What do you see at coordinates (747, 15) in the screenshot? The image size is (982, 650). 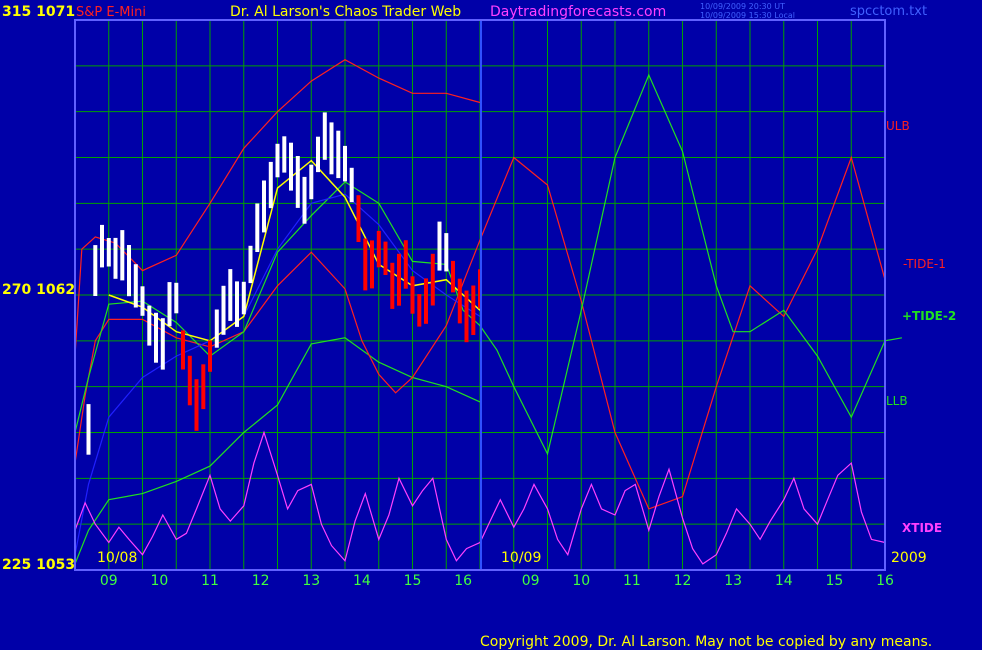 I see `timestamp-local: 10/09/2009 15:30 Local` at bounding box center [747, 15].